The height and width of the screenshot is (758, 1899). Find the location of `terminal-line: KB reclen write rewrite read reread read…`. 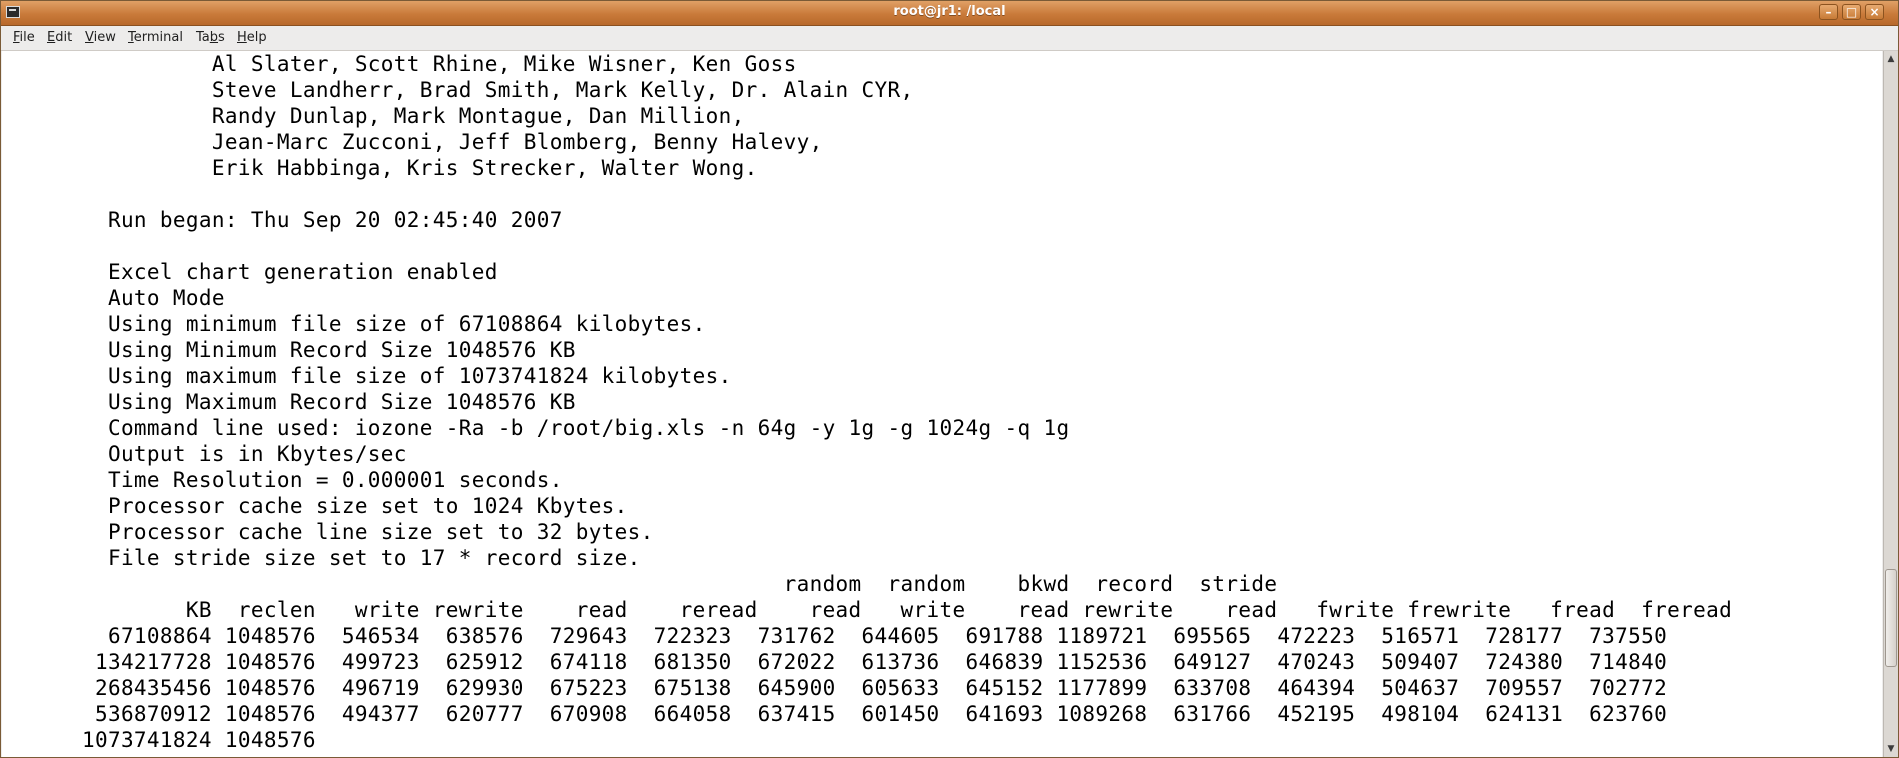

terminal-line: KB reclen write rewrite read reread read… is located at coordinates (868, 610).